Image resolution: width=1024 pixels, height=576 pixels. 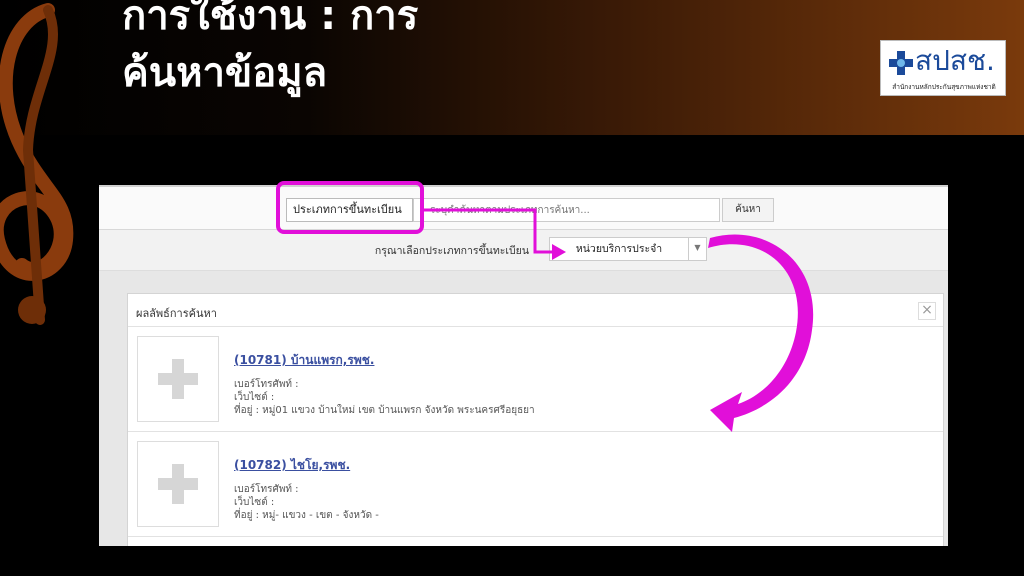 I want to click on curved-arrow-icon, so click(x=761, y=333).